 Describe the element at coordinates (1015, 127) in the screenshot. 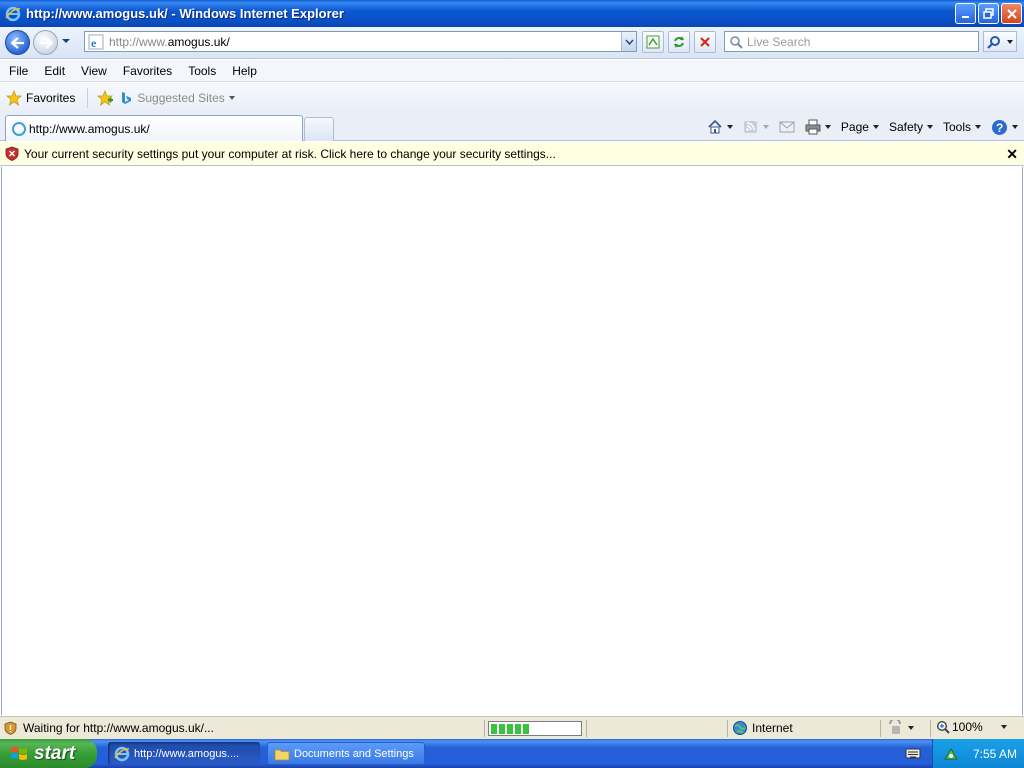

I see `help-dropdown-icon` at that location.